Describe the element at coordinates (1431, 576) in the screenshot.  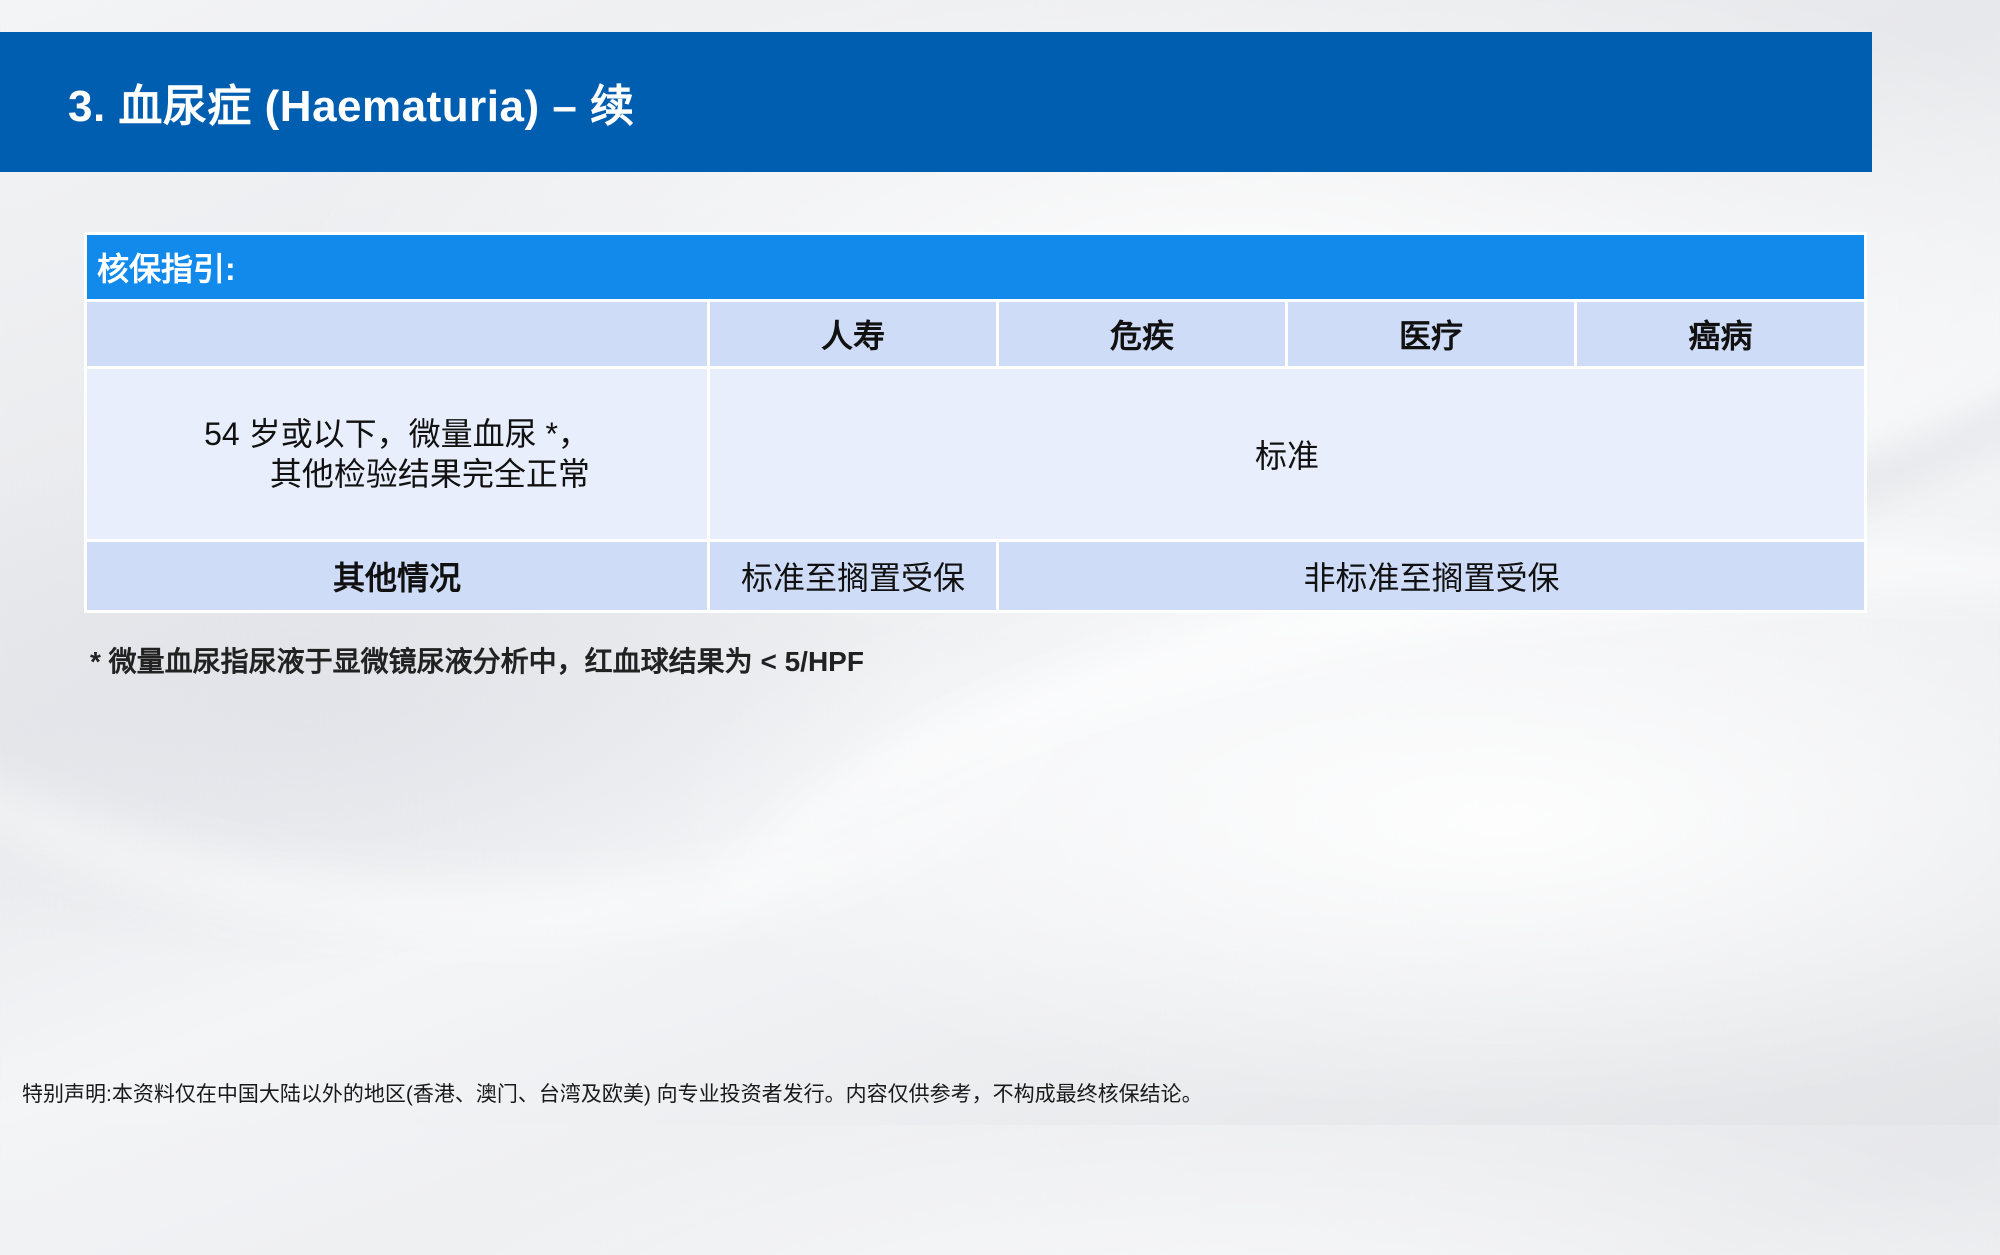
I see `row-result-others: 非标准至搁置受保` at that location.